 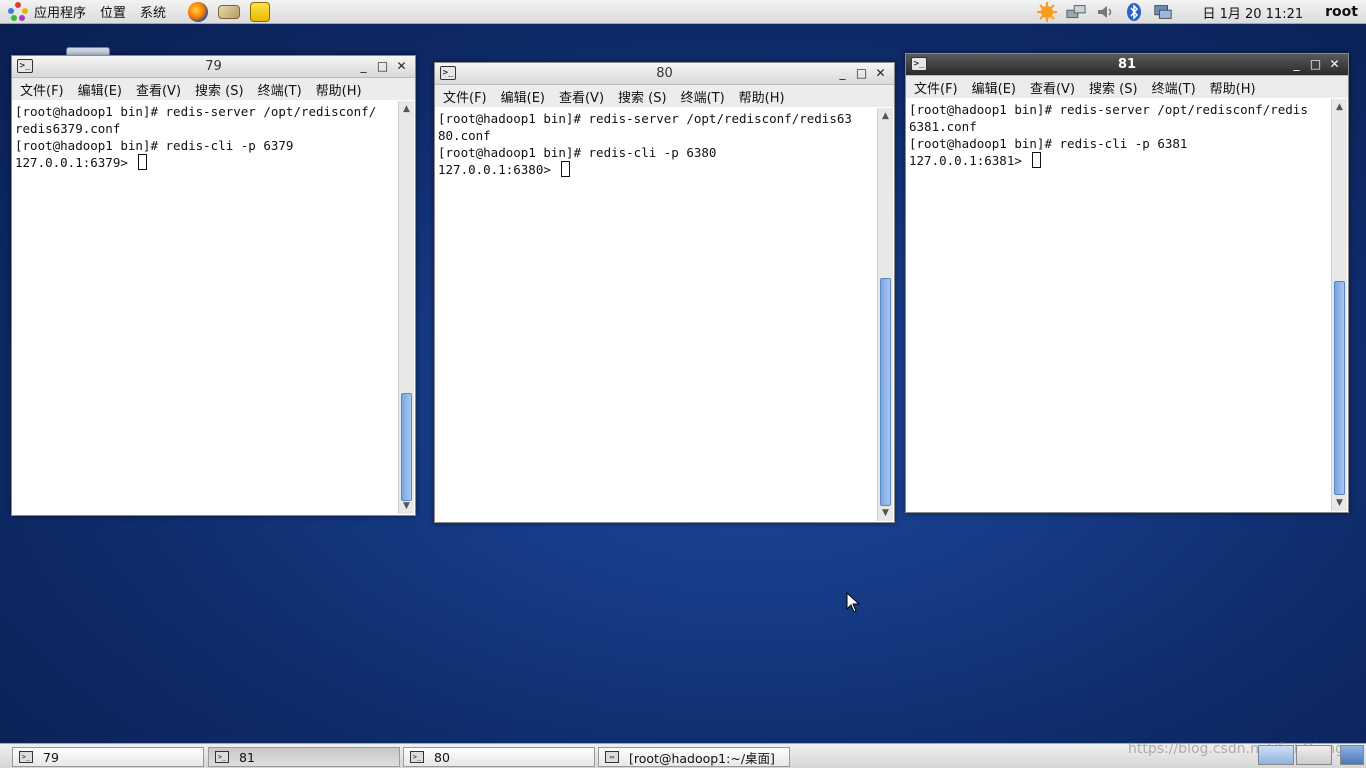 I want to click on titlebar: >_ 81 _ □ ✕, so click(x=1127, y=65).